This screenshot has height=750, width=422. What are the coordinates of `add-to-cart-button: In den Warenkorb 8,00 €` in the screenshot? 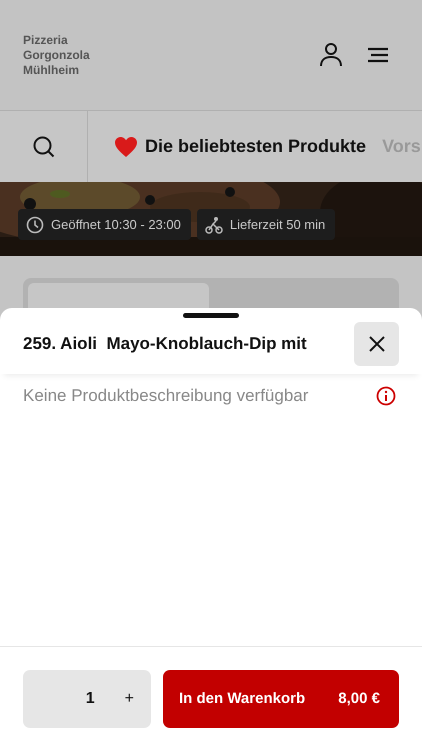 It's located at (281, 699).